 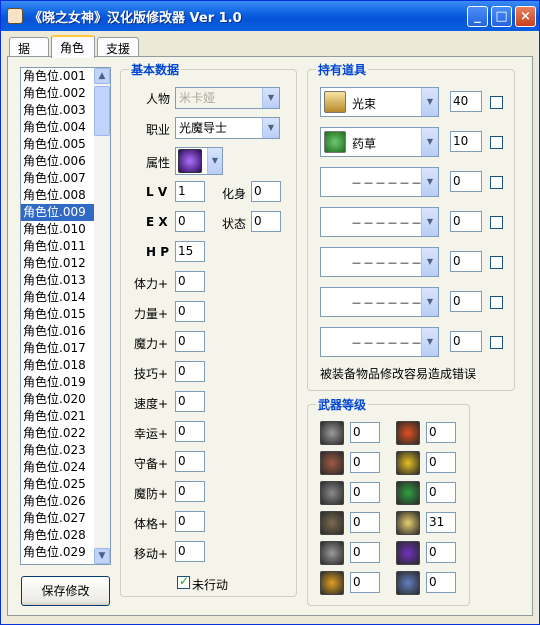 What do you see at coordinates (15, 16) in the screenshot?
I see `app-icon` at bounding box center [15, 16].